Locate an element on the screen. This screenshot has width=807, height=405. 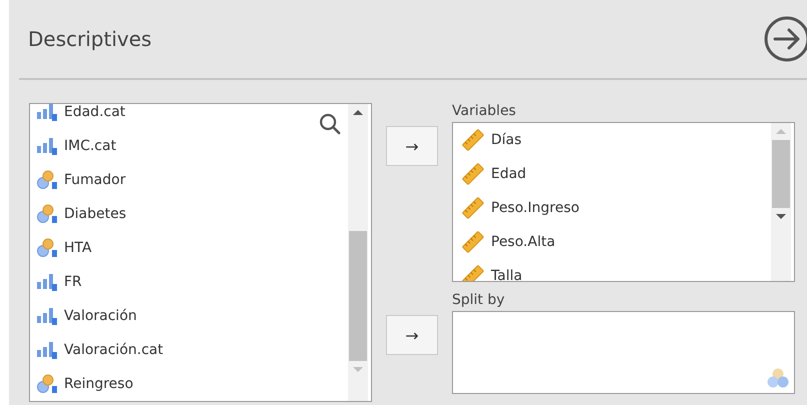
variable-item: Valoración.cat is located at coordinates (188, 350).